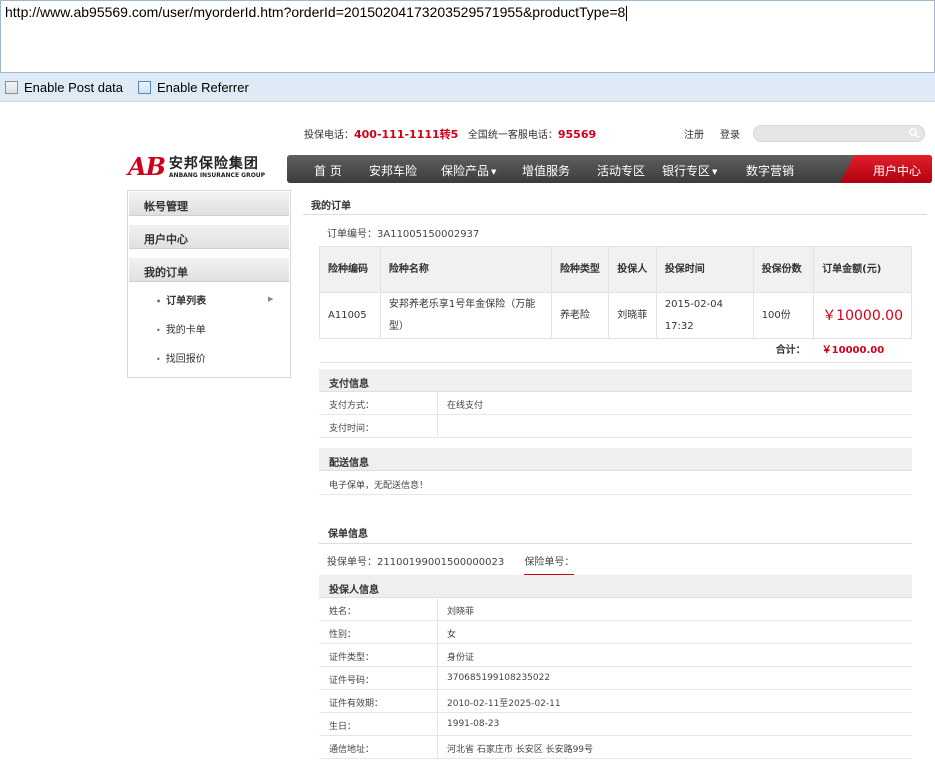  Describe the element at coordinates (615, 609) in the screenshot. I see `holder-row: 姓名： 刘晓菲` at that location.